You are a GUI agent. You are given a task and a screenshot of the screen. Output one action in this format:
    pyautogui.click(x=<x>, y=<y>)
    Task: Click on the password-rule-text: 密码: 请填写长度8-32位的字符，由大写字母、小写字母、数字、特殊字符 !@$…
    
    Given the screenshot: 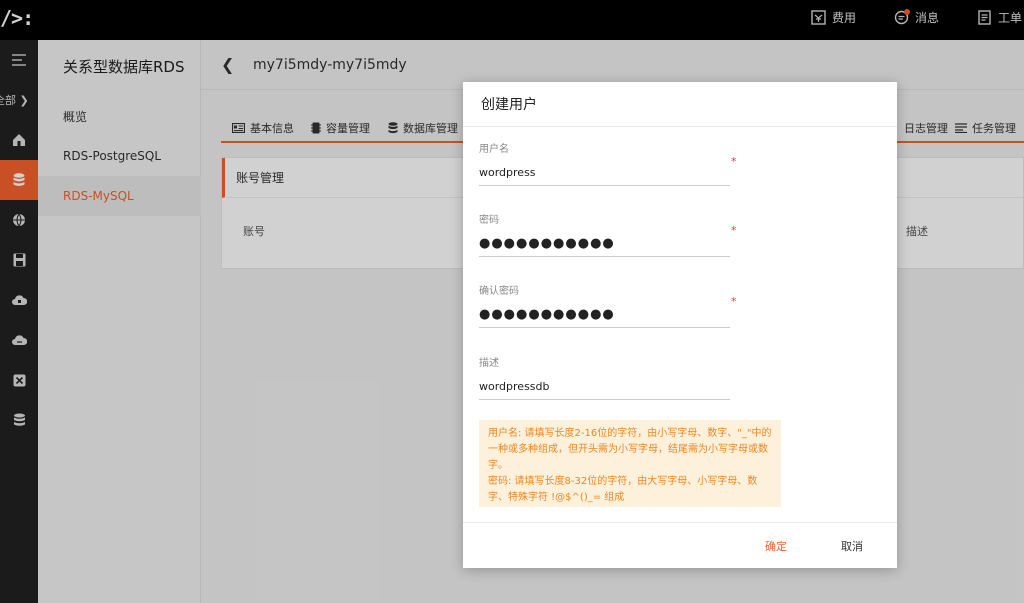 What is the action you would take?
    pyautogui.click(x=623, y=489)
    